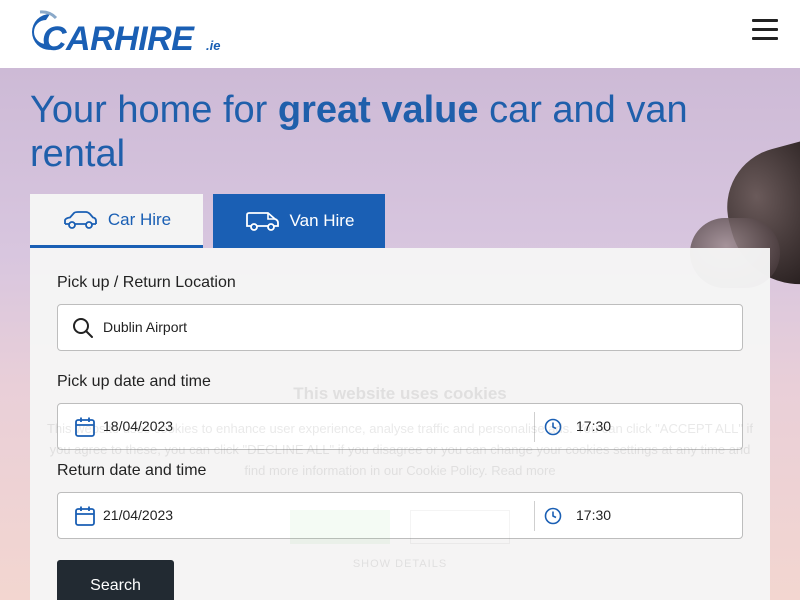  I want to click on return-datetime-field: 21/04/2023 17:30, so click(400, 515).